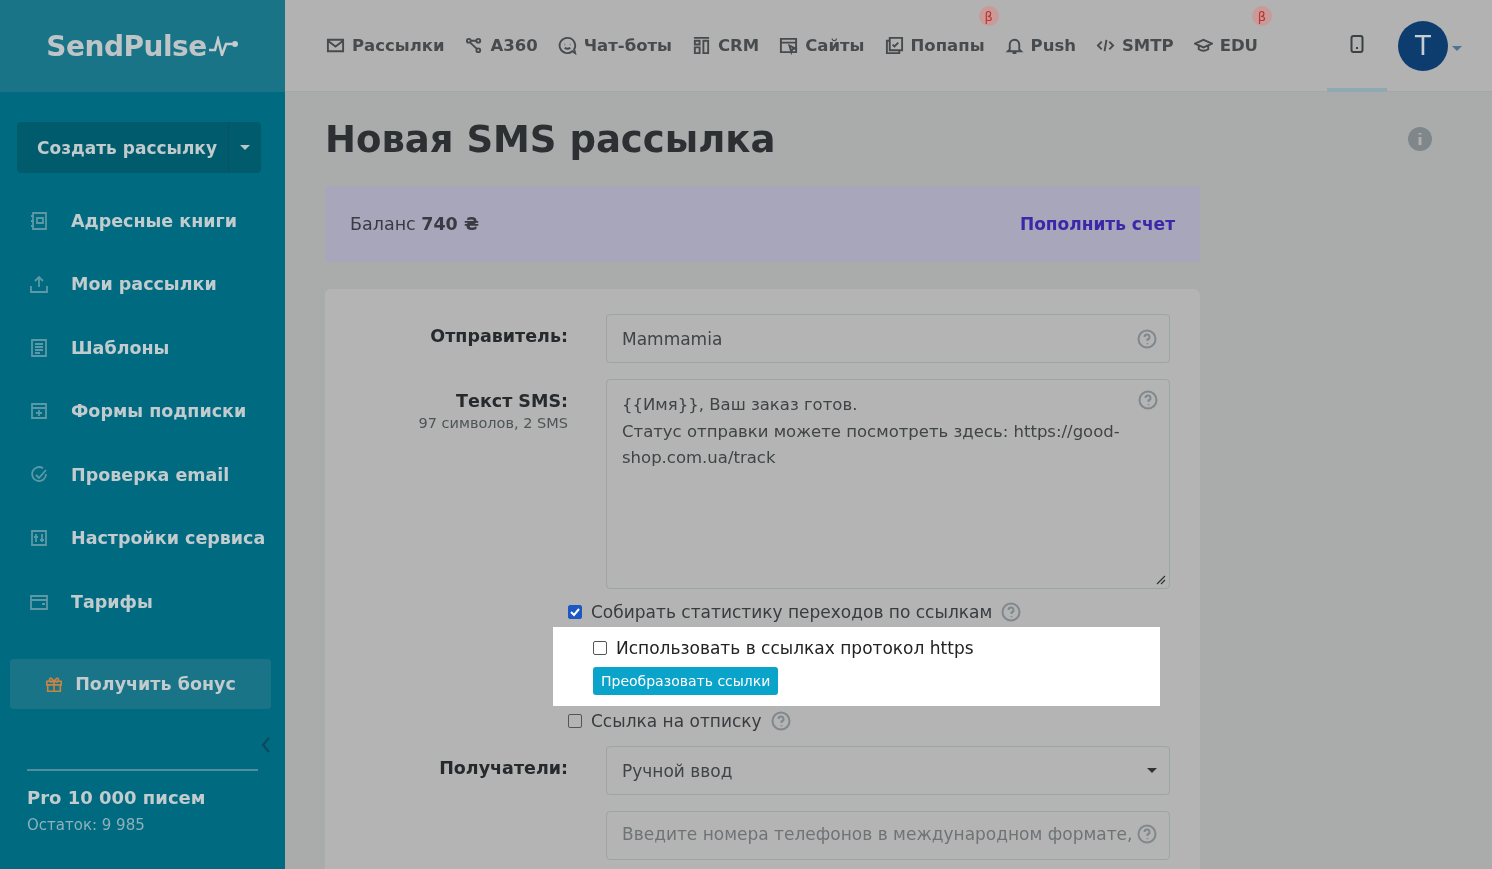 Image resolution: width=1492 pixels, height=869 pixels. Describe the element at coordinates (142, 475) in the screenshot. I see `sidebar-item: Проверка email` at that location.